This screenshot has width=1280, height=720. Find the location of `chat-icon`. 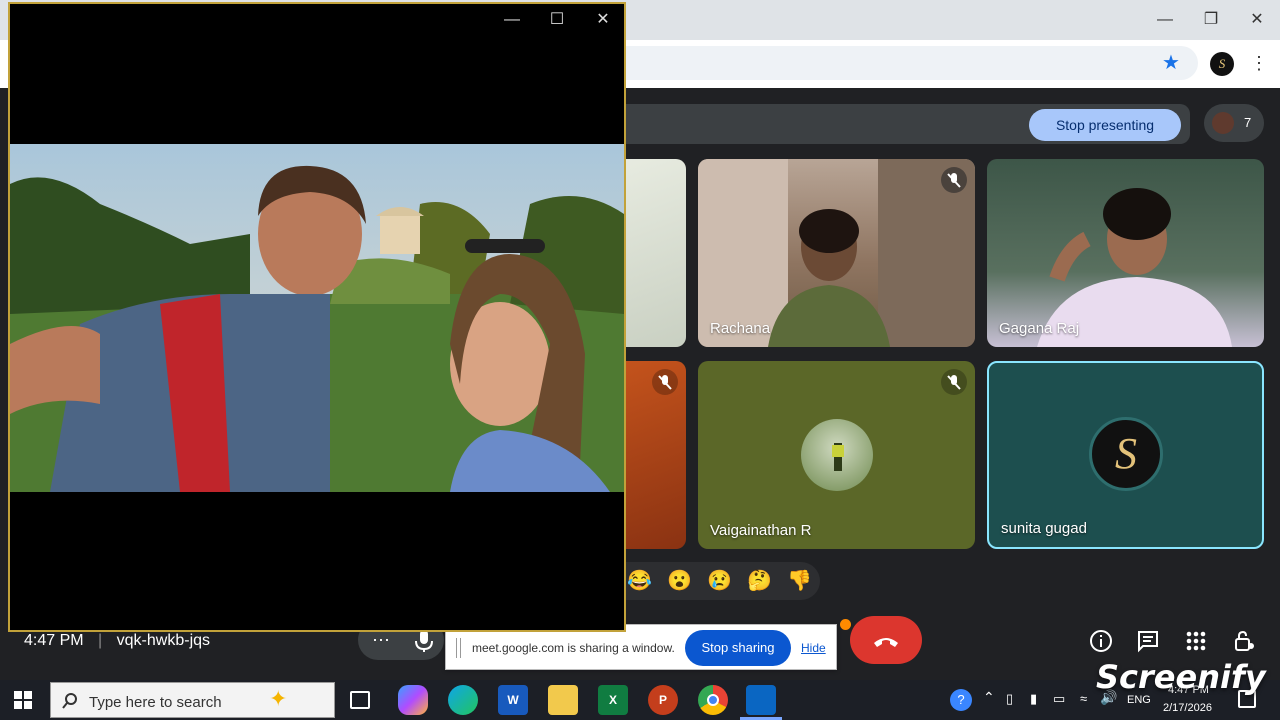

chat-icon is located at coordinates (1148, 641).